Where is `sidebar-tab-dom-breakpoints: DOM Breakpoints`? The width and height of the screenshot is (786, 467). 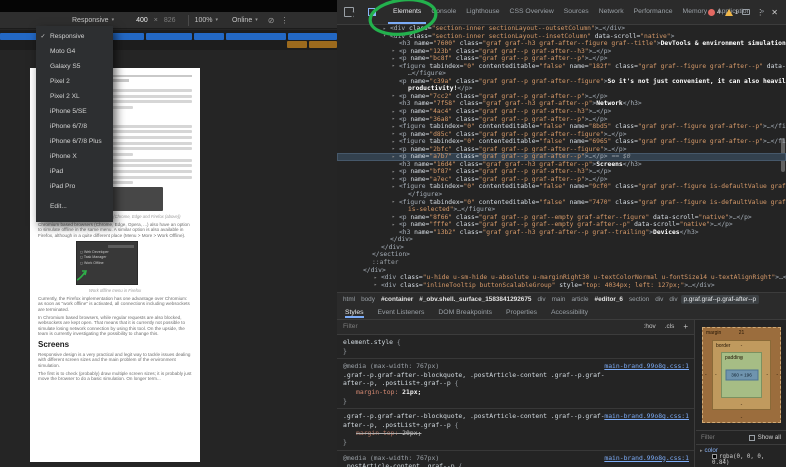 sidebar-tab-dom-breakpoints: DOM Breakpoints is located at coordinates (465, 312).